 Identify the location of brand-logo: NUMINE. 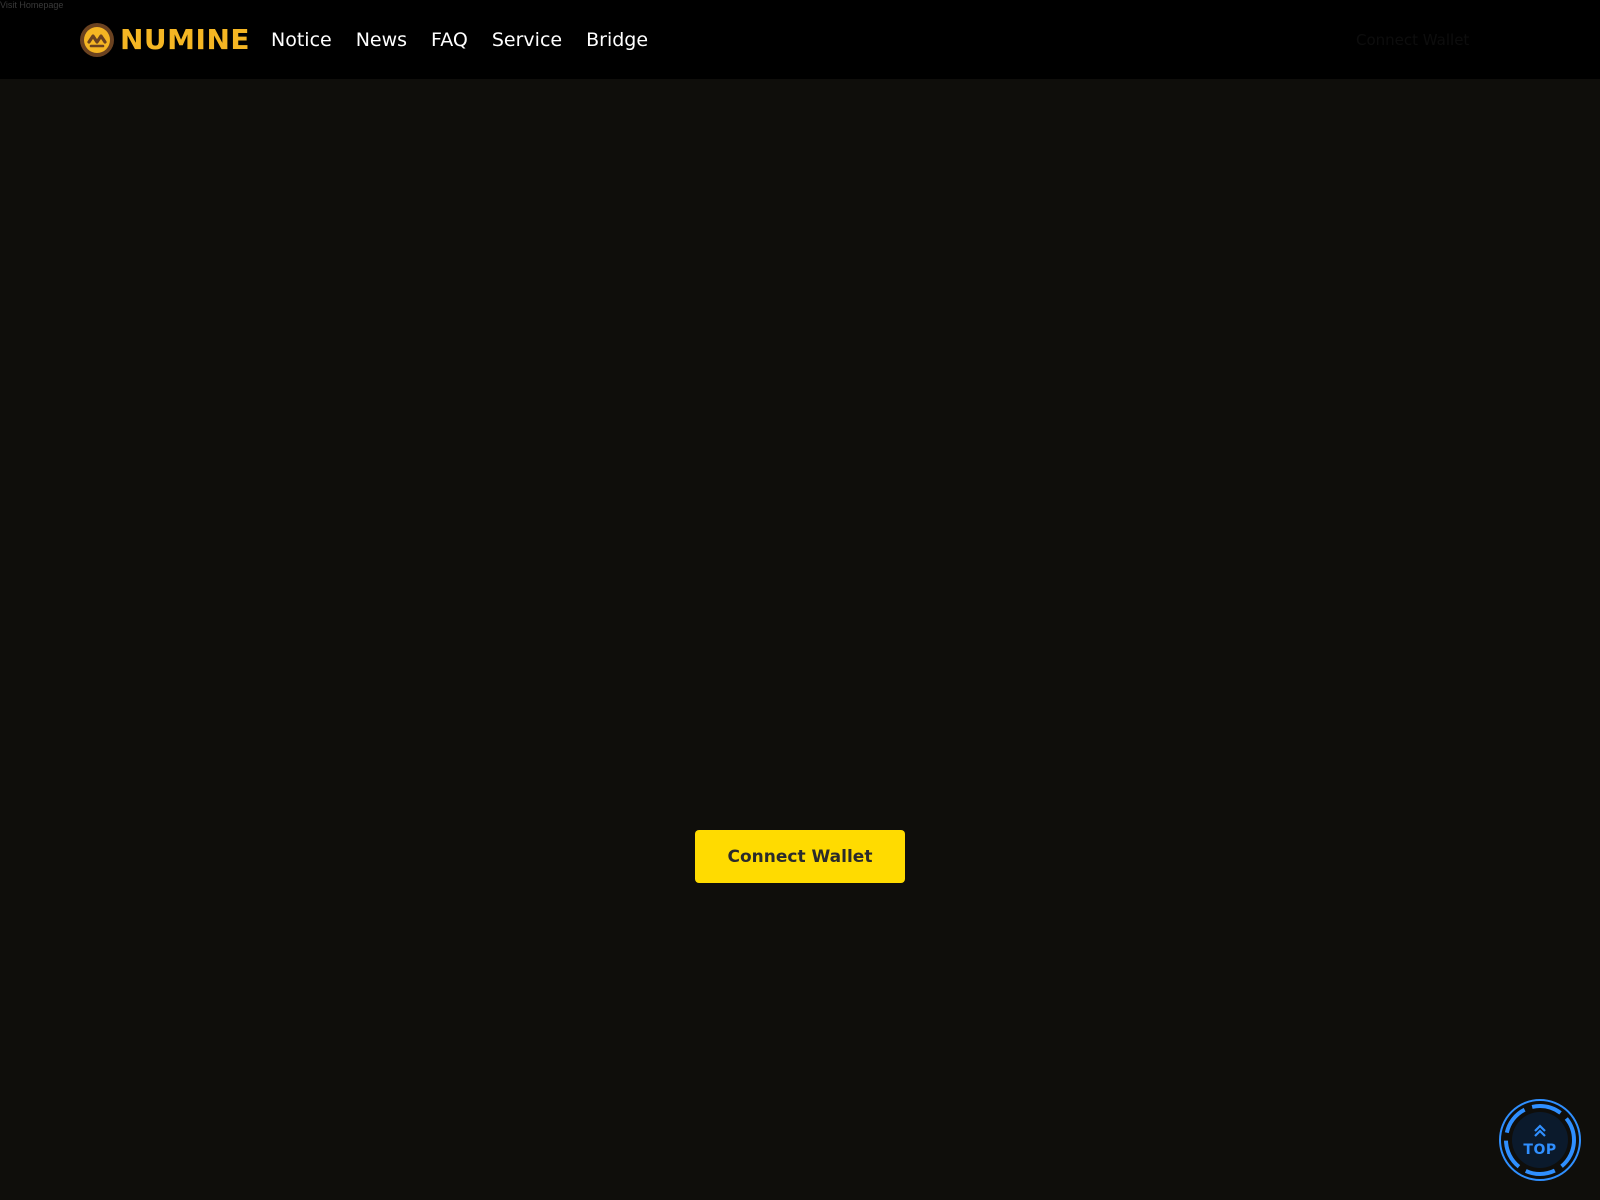
(165, 40).